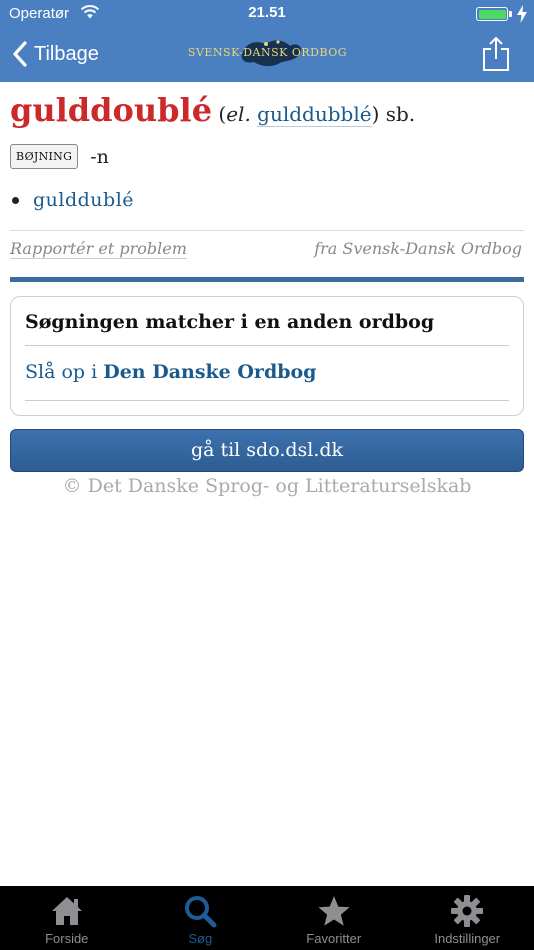 The width and height of the screenshot is (534, 950). I want to click on tab-sog: Søg, so click(201, 918).